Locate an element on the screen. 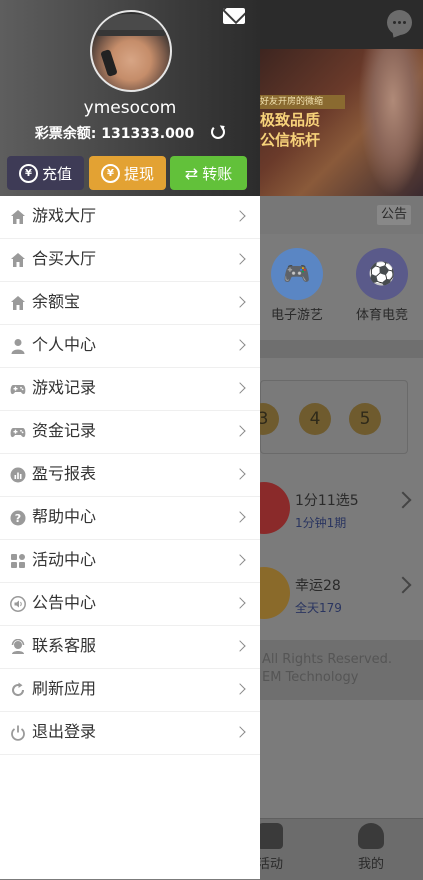  withdraw-button: ¥ 提现 is located at coordinates (127, 173).